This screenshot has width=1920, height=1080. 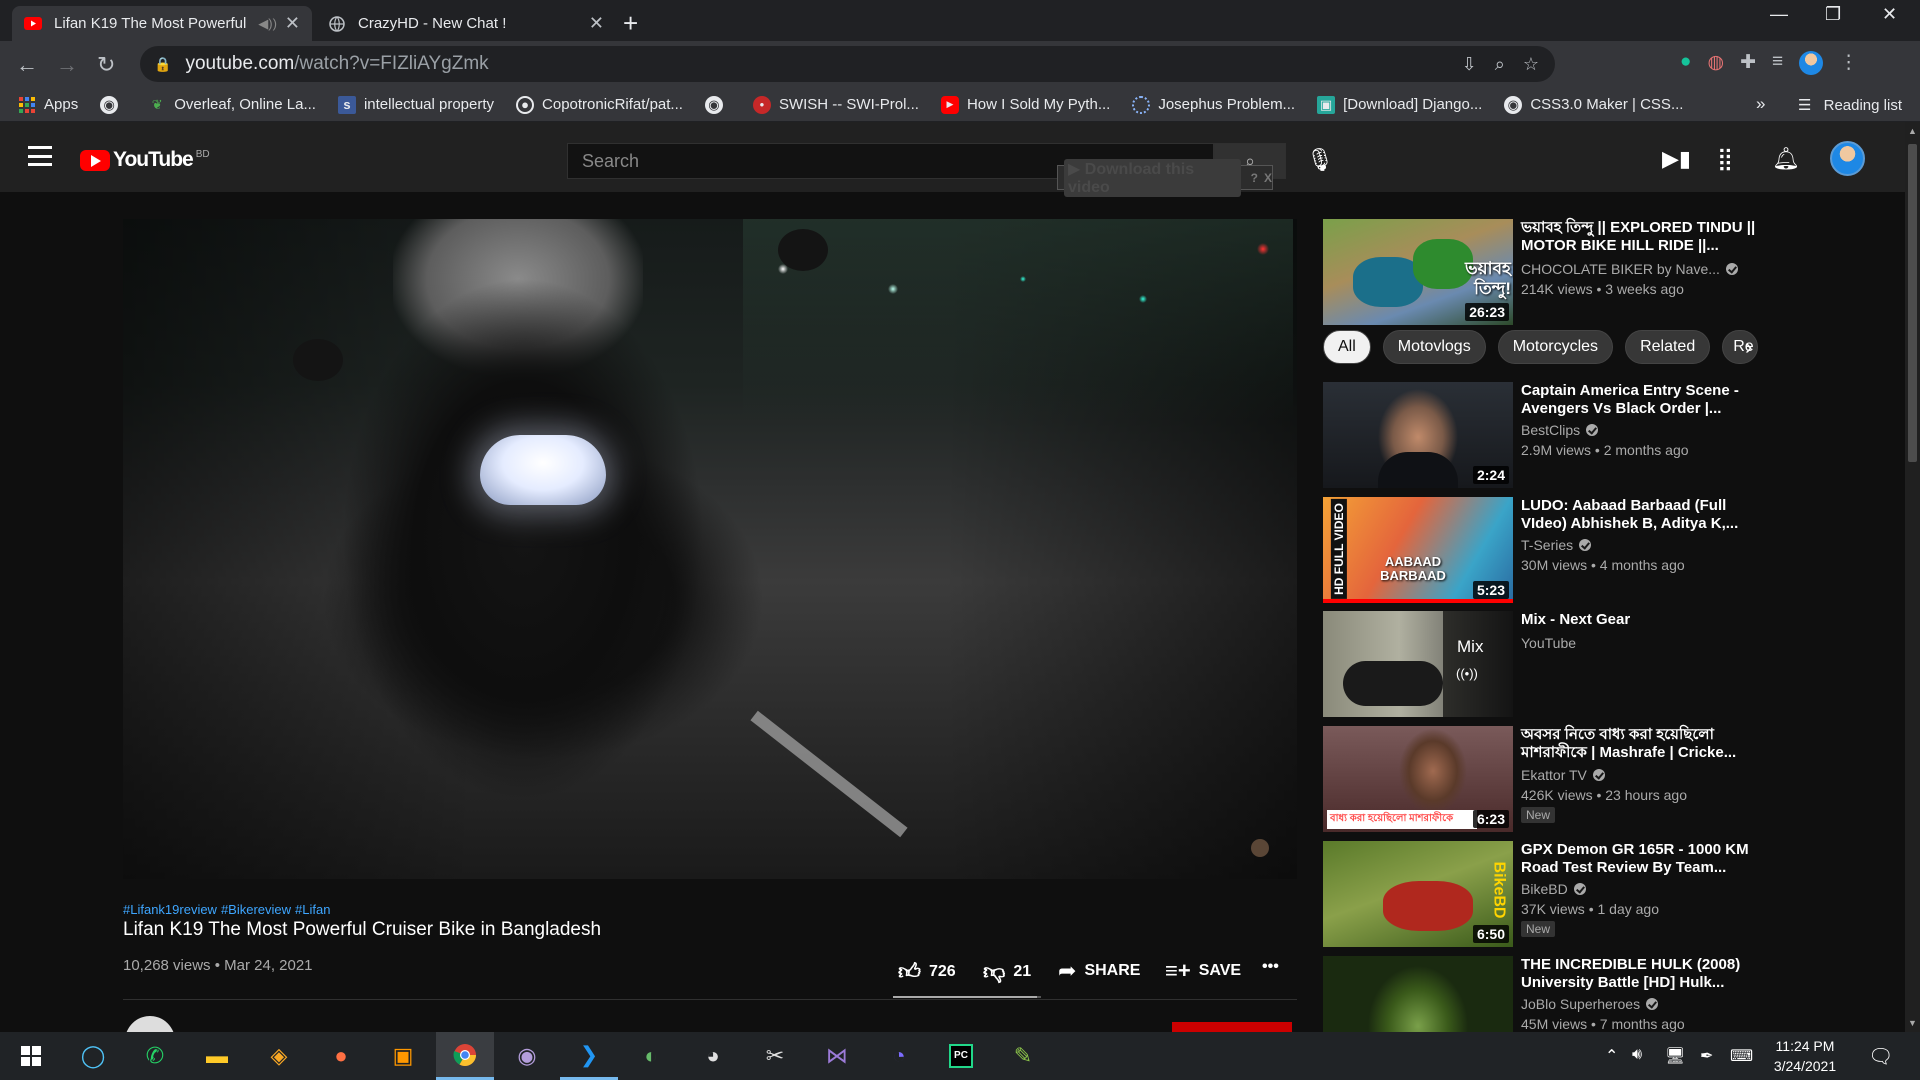 What do you see at coordinates (1007, 971) in the screenshot?
I see `dislike-button: 👎︎ 21` at bounding box center [1007, 971].